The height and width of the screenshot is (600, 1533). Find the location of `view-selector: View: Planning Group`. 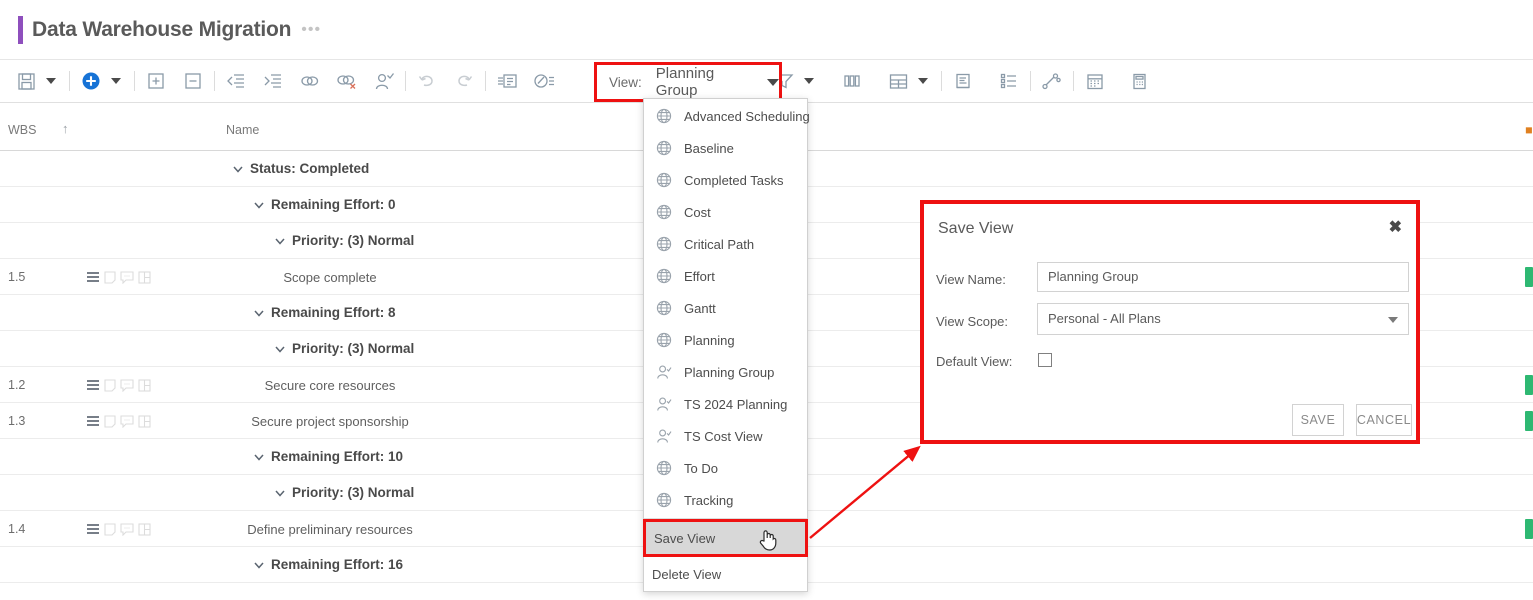

view-selector: View: Planning Group is located at coordinates (688, 82).